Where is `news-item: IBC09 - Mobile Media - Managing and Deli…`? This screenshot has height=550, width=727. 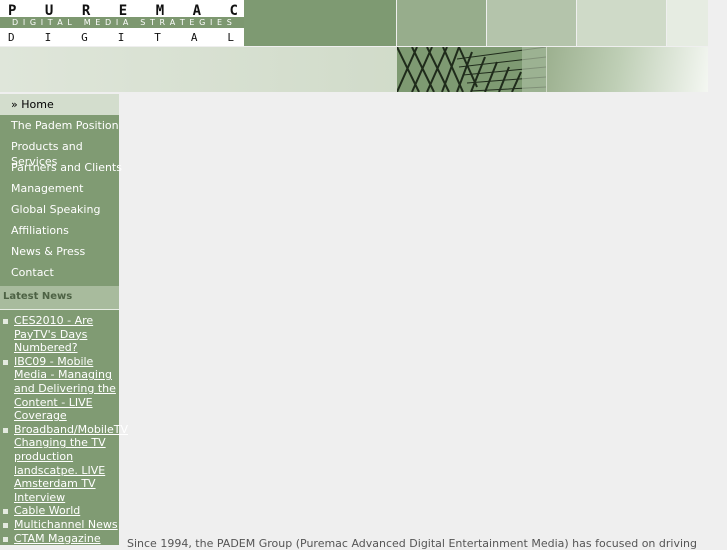
news-item: IBC09 - Mobile Media - Managing and Deli… is located at coordinates (59, 389).